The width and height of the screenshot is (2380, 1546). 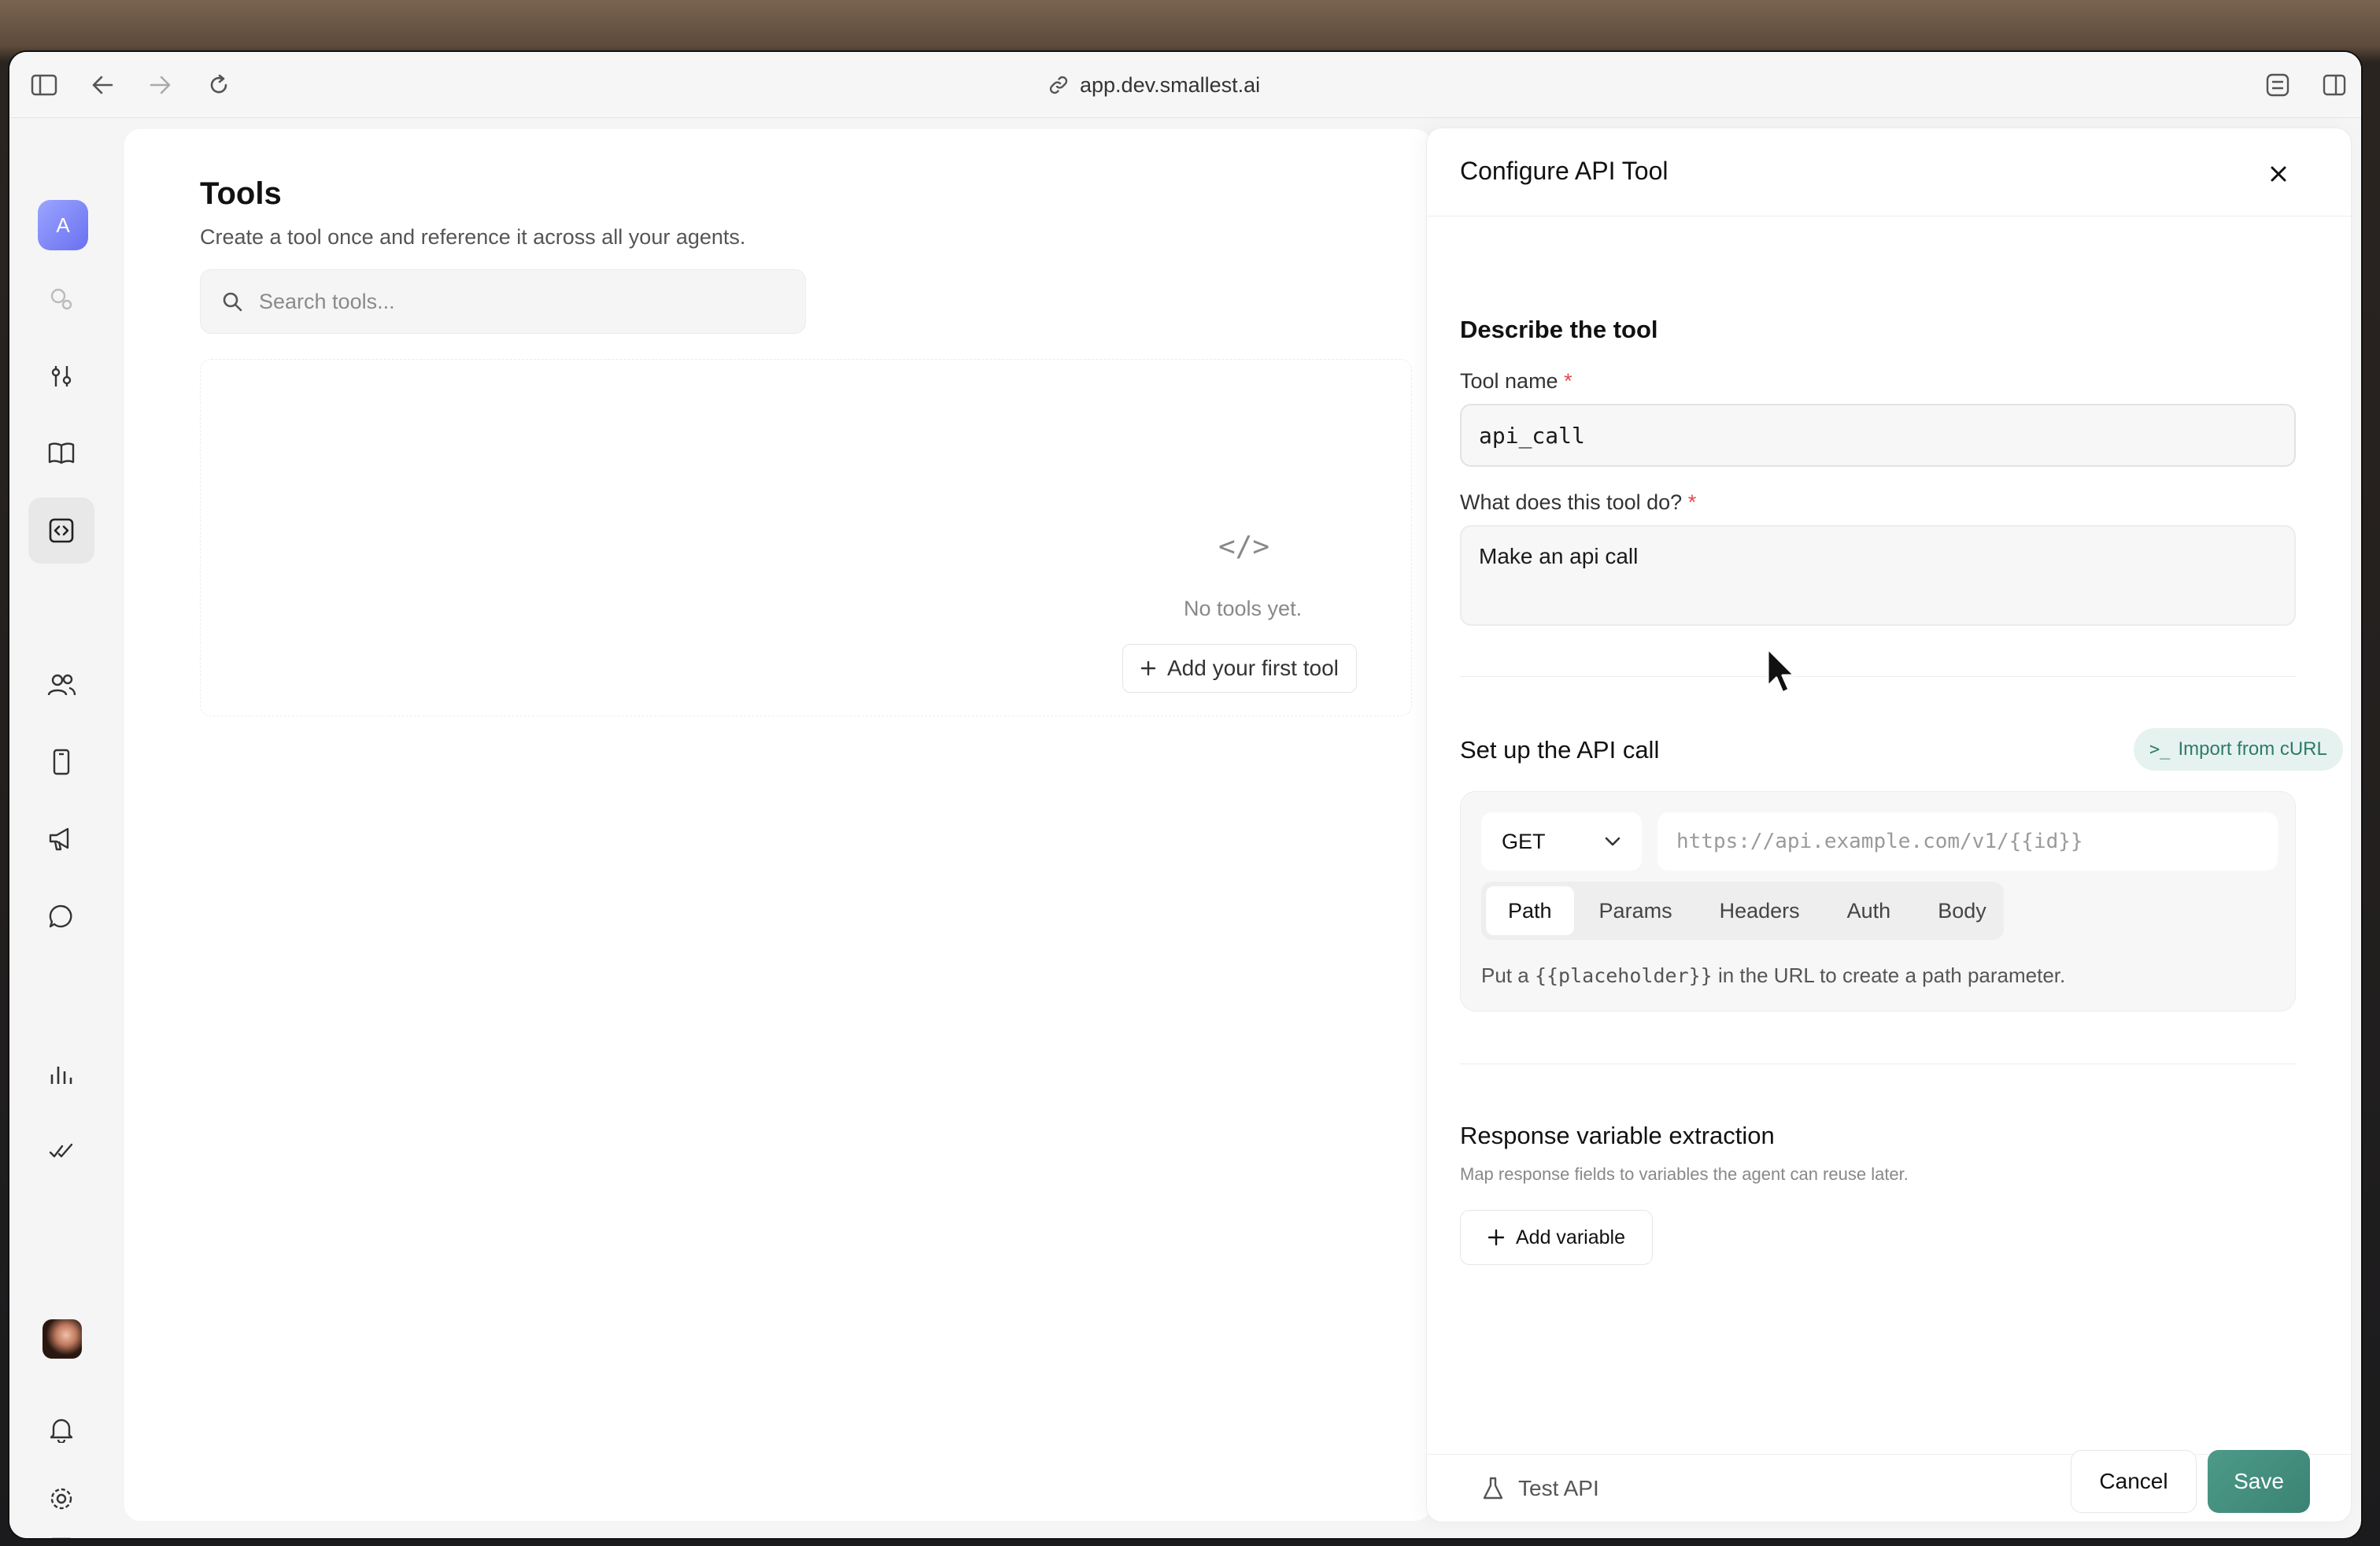 I want to click on sidebar-item-notifications, so click(x=61, y=1429).